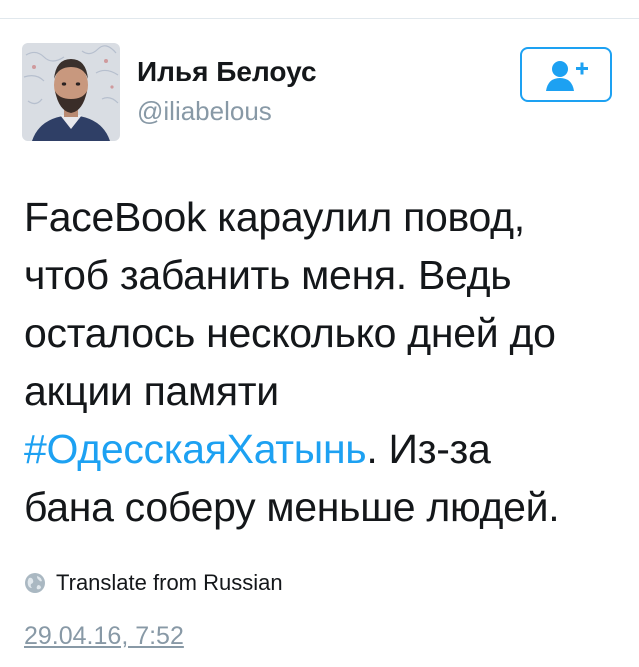  What do you see at coordinates (274, 217) in the screenshot?
I see `tweet-text-line: FaceBook караулил повод,` at bounding box center [274, 217].